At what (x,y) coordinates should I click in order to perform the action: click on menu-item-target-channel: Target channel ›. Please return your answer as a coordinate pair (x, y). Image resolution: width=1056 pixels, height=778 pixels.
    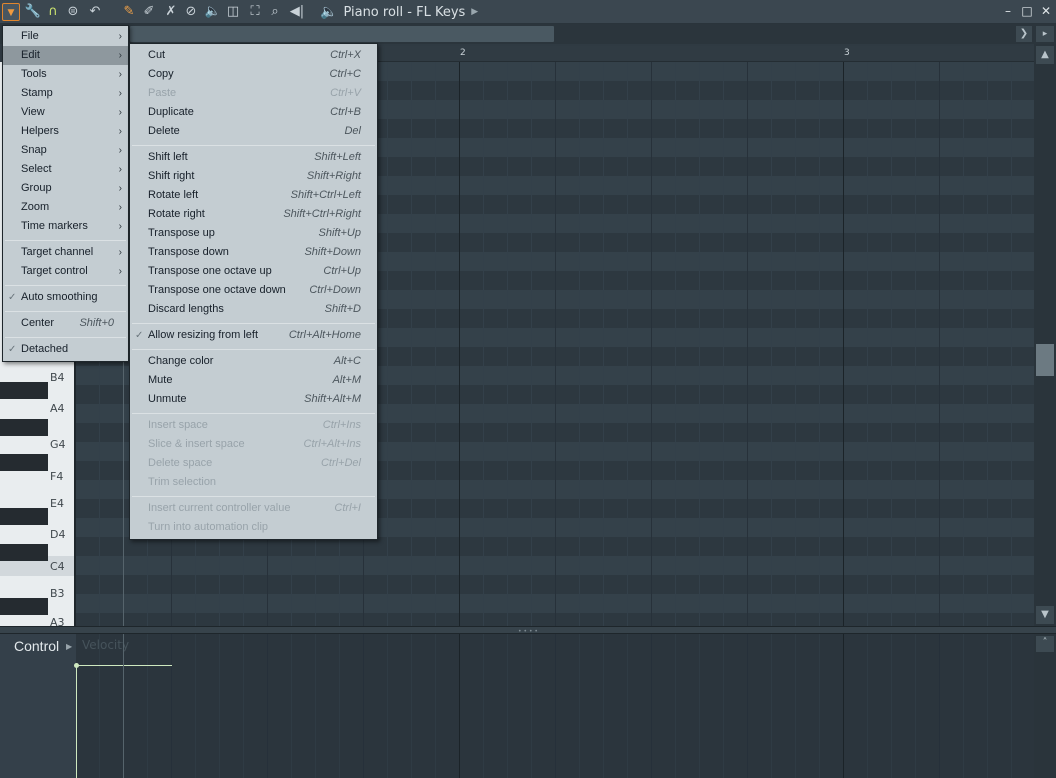
    Looking at the image, I should click on (65, 252).